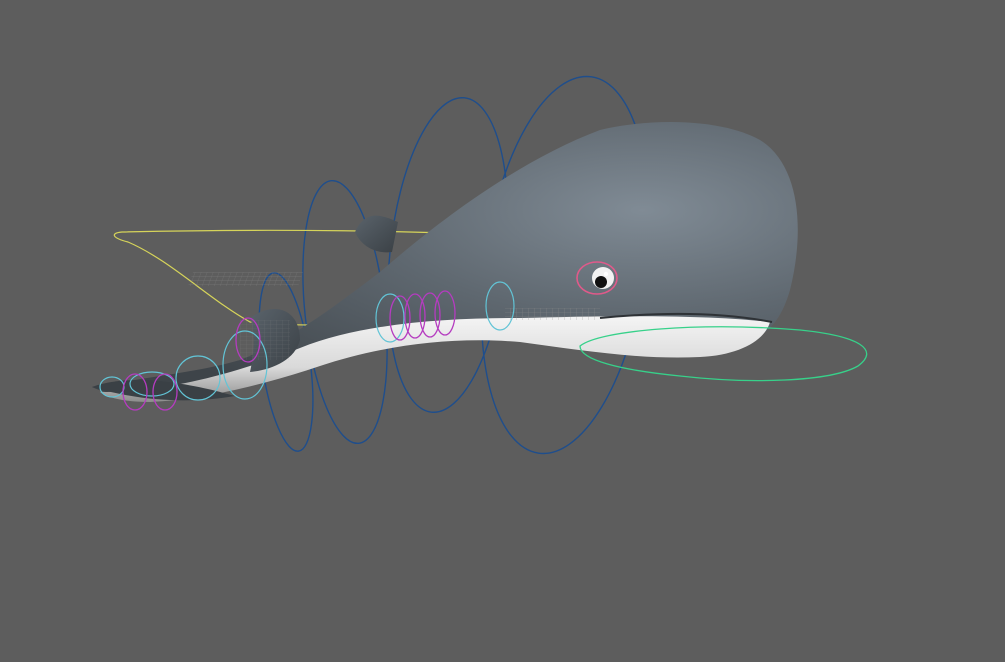  Describe the element at coordinates (245, 279) in the screenshot. I see `wire-grid-upper` at that location.